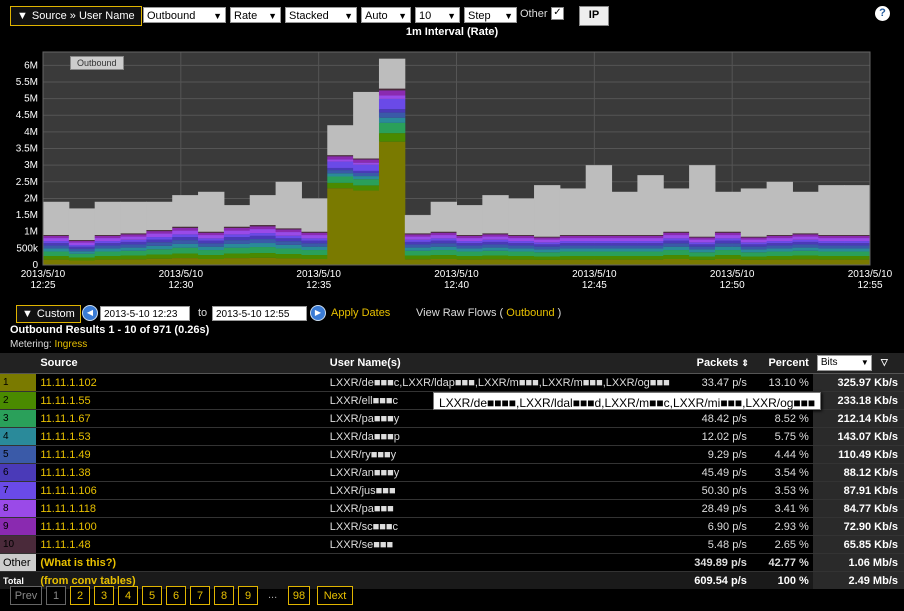 This screenshot has width=904, height=611. Describe the element at coordinates (499, 490) in the screenshot. I see `user-names-cell: LXXR/jus■■■` at that location.